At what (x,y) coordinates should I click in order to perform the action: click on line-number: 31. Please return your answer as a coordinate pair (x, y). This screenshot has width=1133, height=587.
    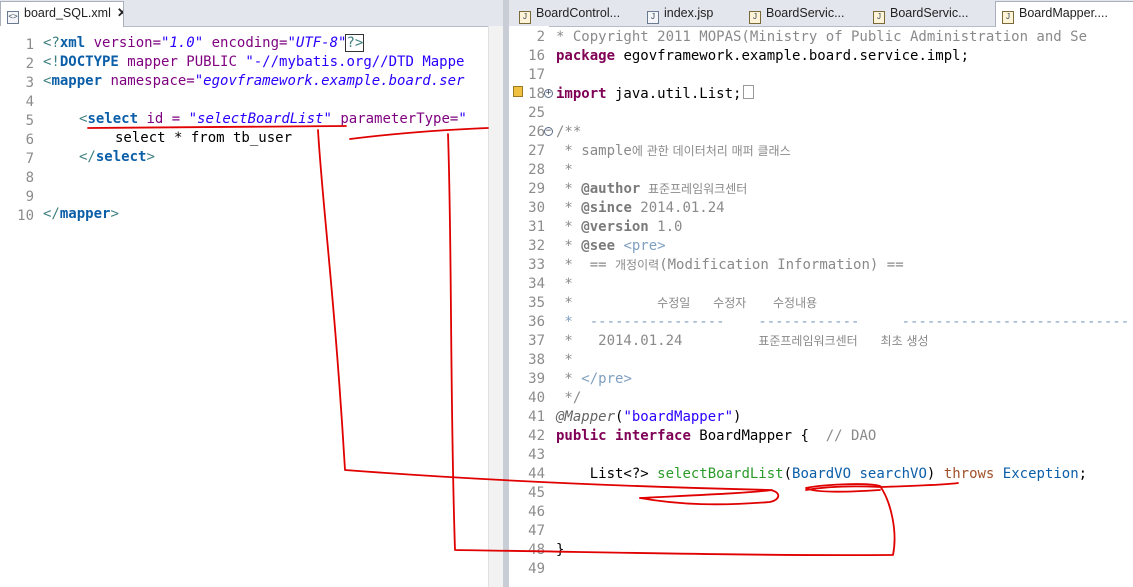
    Looking at the image, I should click on (536, 227).